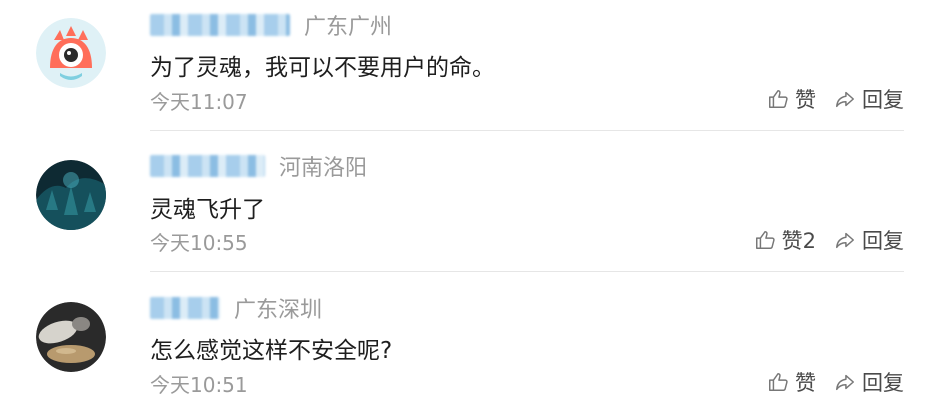  I want to click on comment-text: 怎么感觉这样不安全呢?, so click(271, 351).